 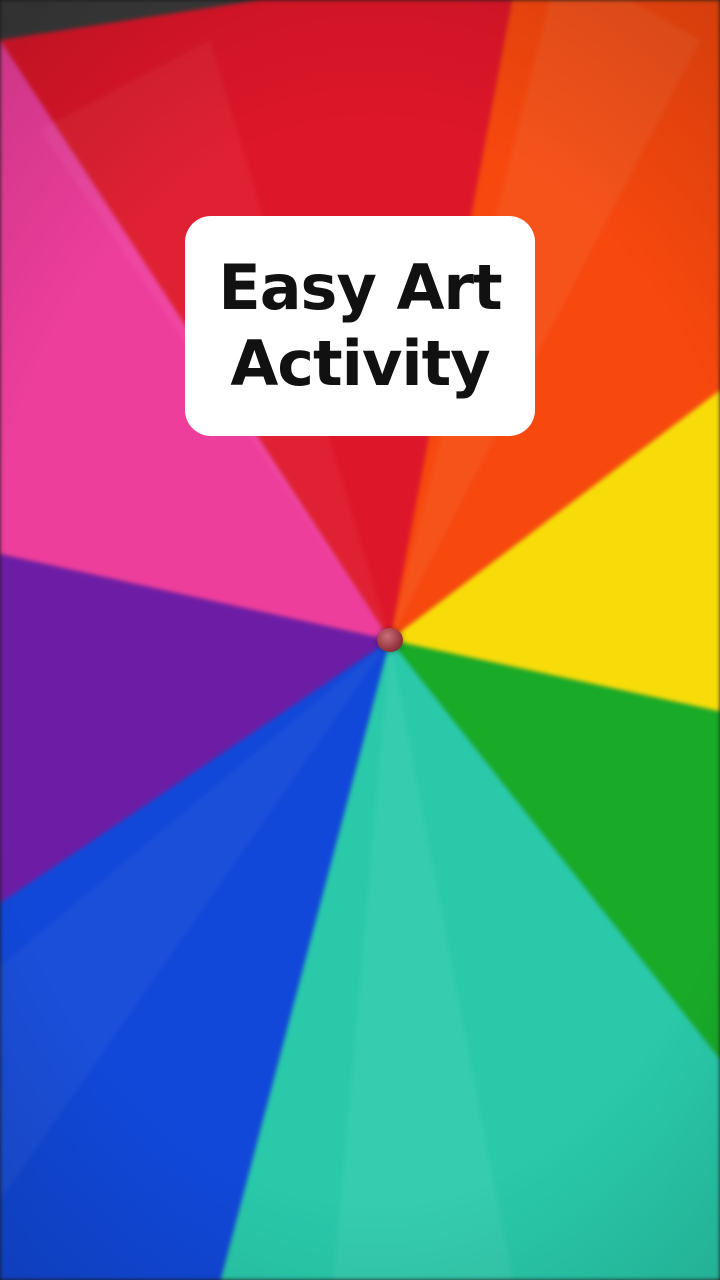 What do you see at coordinates (390, 640) in the screenshot?
I see `wheel-center-pin` at bounding box center [390, 640].